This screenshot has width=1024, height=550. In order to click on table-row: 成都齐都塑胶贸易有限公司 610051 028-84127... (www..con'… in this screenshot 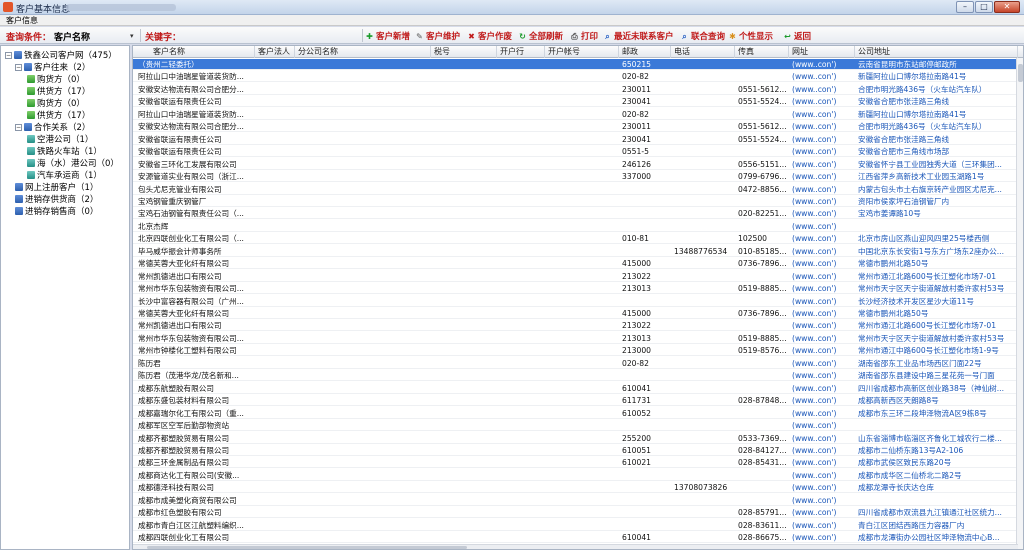, I will do `click(578, 450)`.